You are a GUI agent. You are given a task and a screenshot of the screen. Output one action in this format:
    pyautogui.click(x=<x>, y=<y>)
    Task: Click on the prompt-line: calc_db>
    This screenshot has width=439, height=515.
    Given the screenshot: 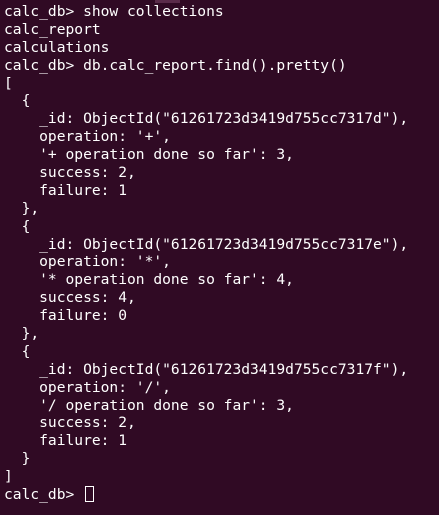 What is the action you would take?
    pyautogui.click(x=219, y=495)
    